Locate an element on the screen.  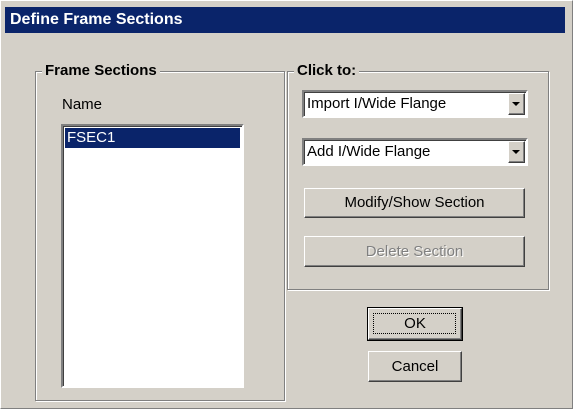
cancel-button: Cancel is located at coordinates (415, 366).